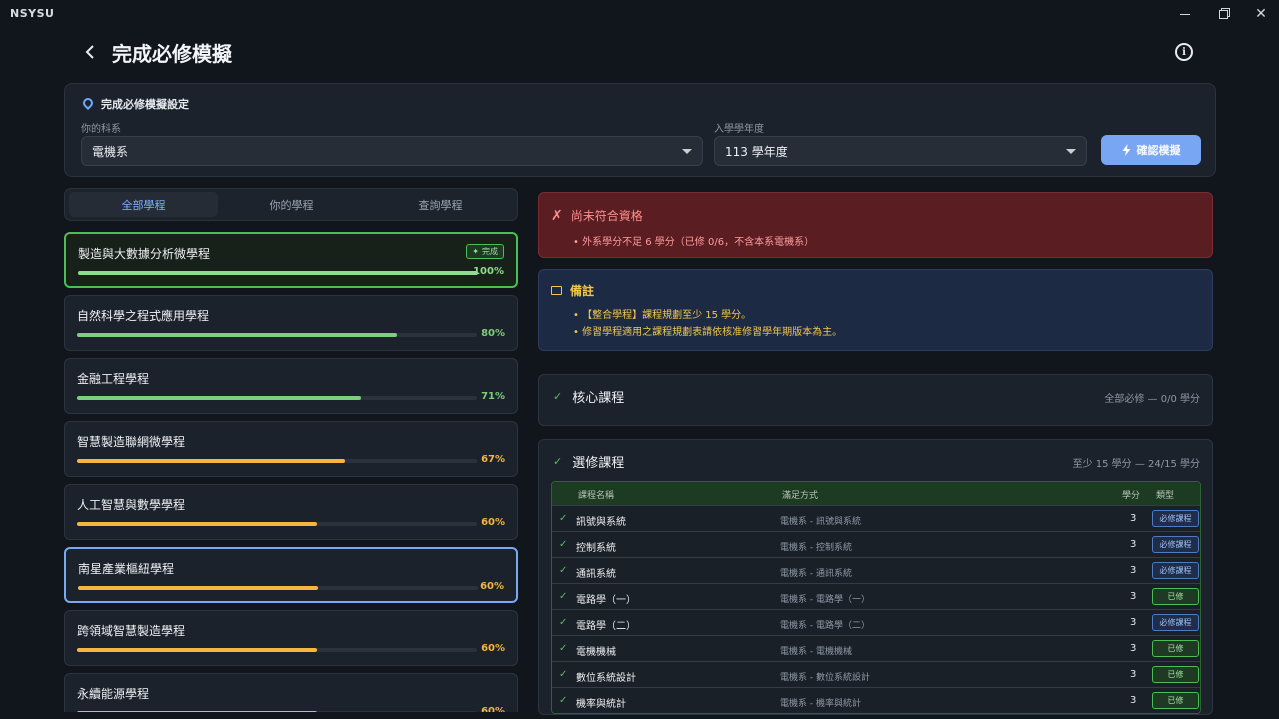 The image size is (1279, 719). What do you see at coordinates (557, 215) in the screenshot?
I see `cross-icon: ✗` at bounding box center [557, 215].